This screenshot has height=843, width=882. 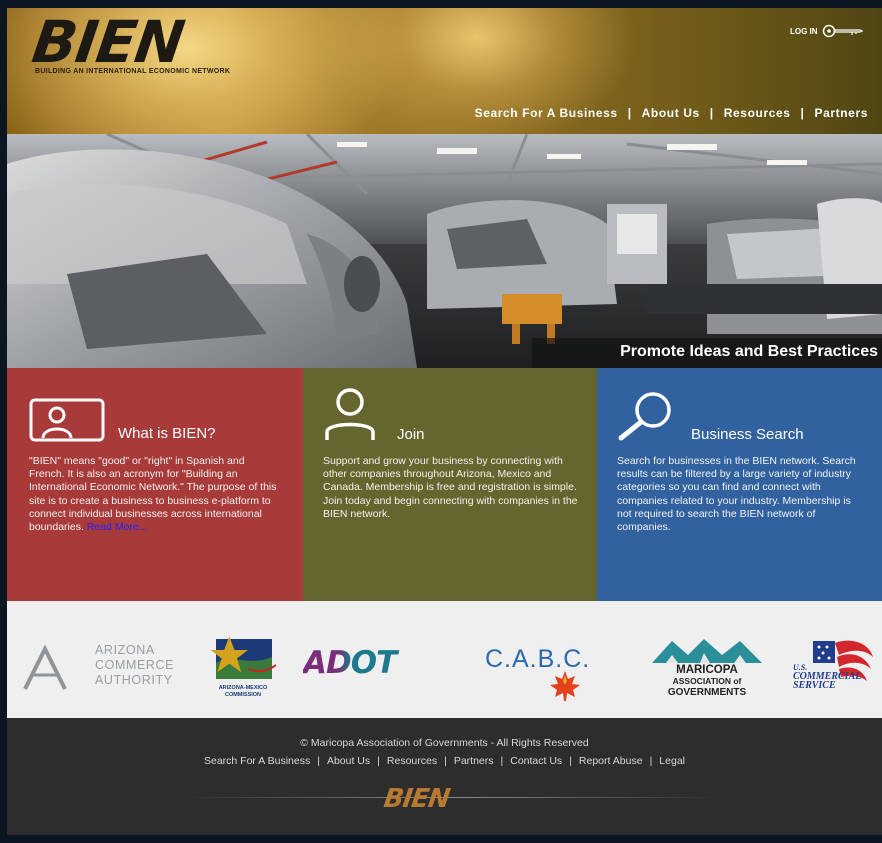 I want to click on aca-line-2: COMMERCE, so click(x=135, y=665).